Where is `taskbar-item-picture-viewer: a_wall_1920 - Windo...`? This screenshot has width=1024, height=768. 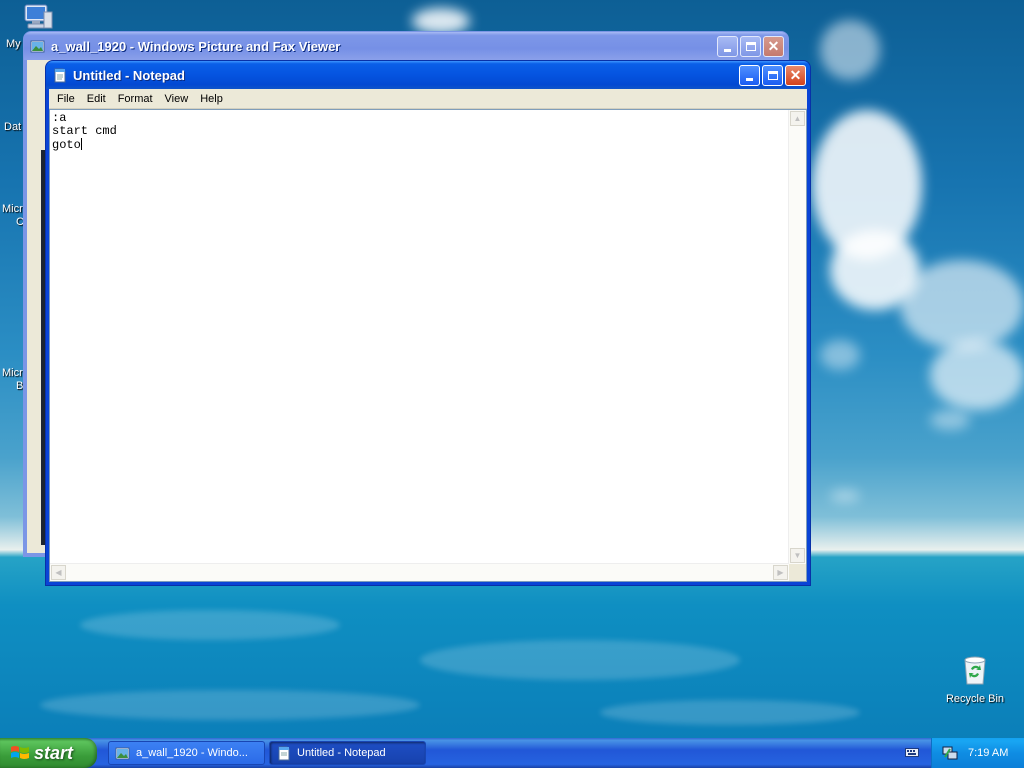 taskbar-item-picture-viewer: a_wall_1920 - Windo... is located at coordinates (186, 753).